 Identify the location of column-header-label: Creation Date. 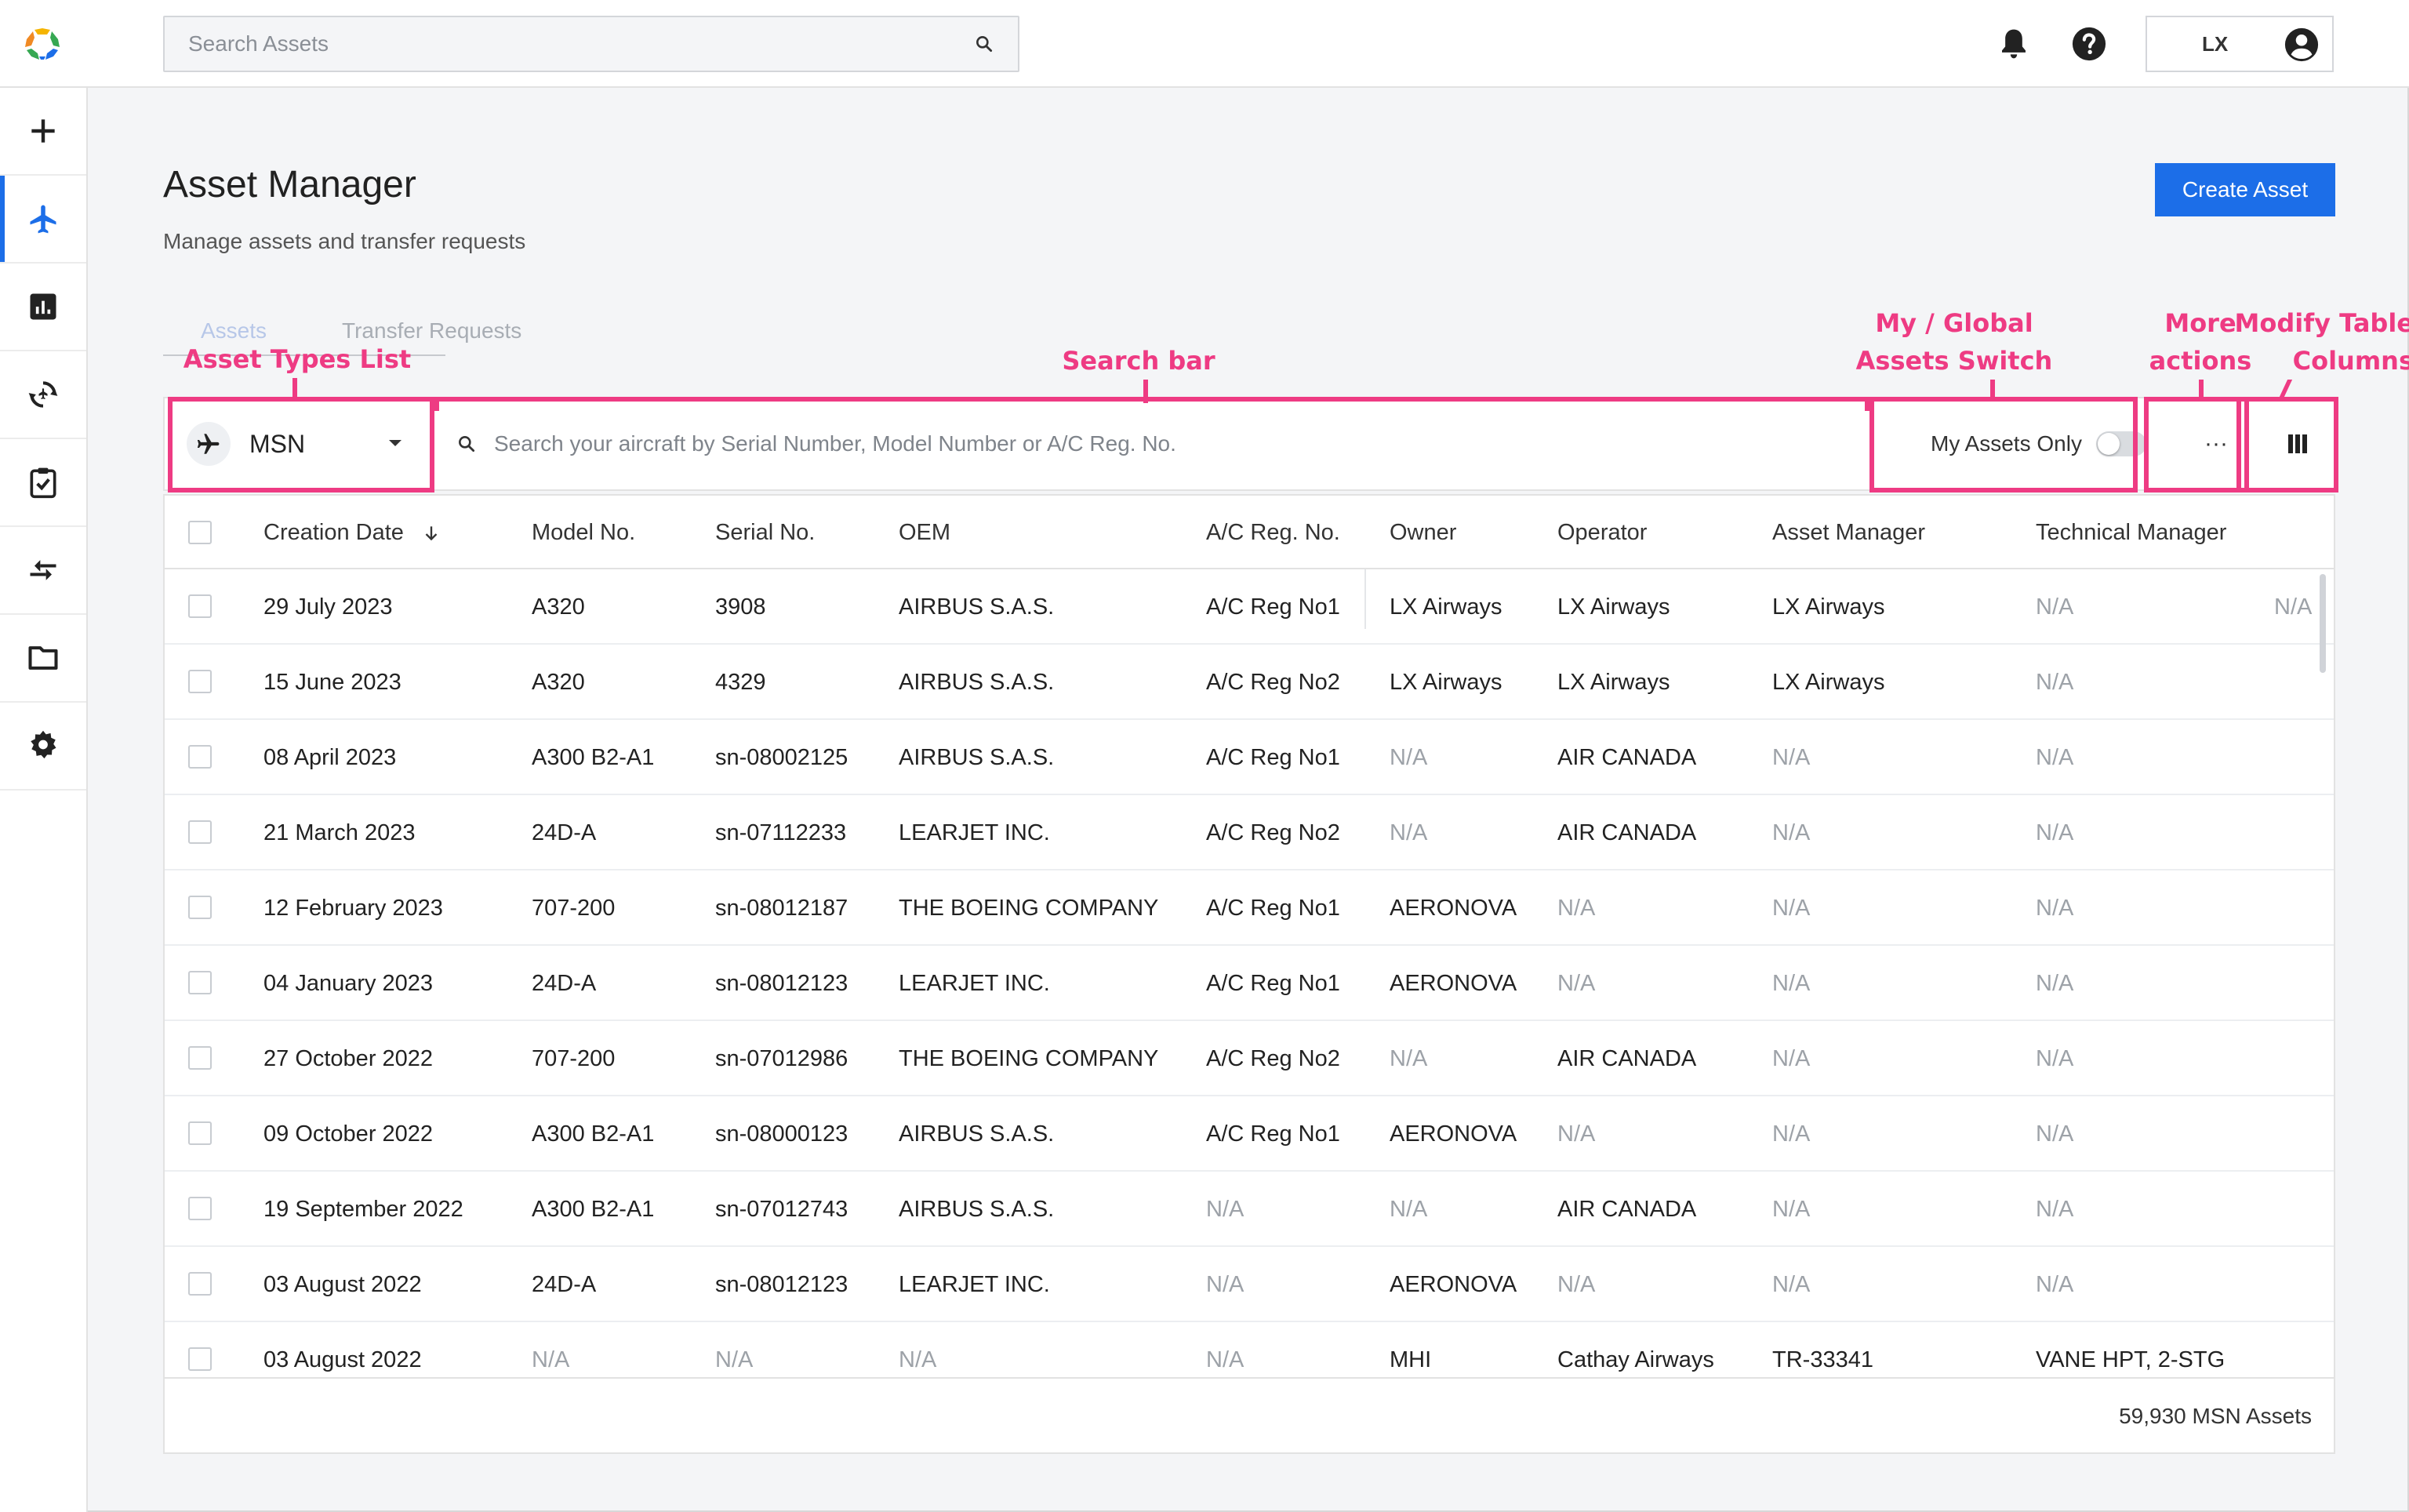
(333, 532).